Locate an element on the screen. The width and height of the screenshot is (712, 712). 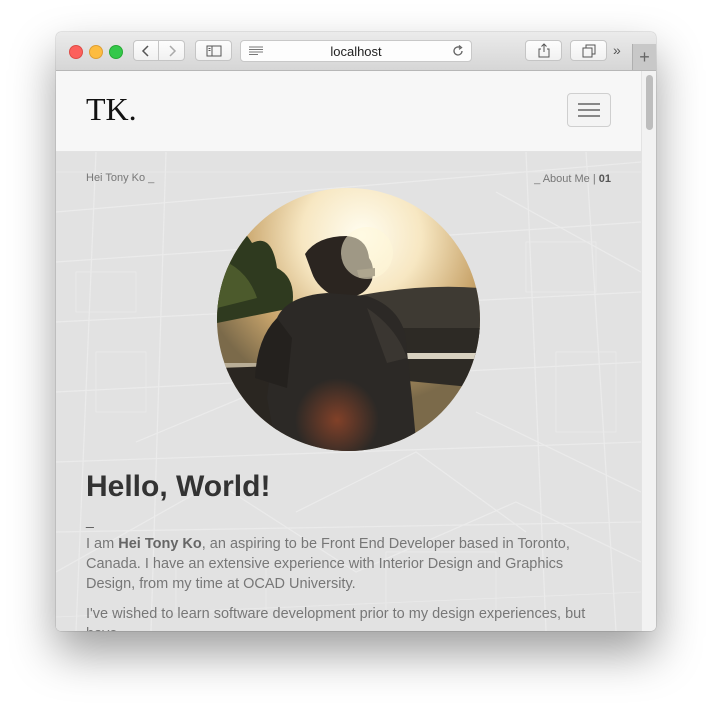
forward-button is located at coordinates (172, 50).